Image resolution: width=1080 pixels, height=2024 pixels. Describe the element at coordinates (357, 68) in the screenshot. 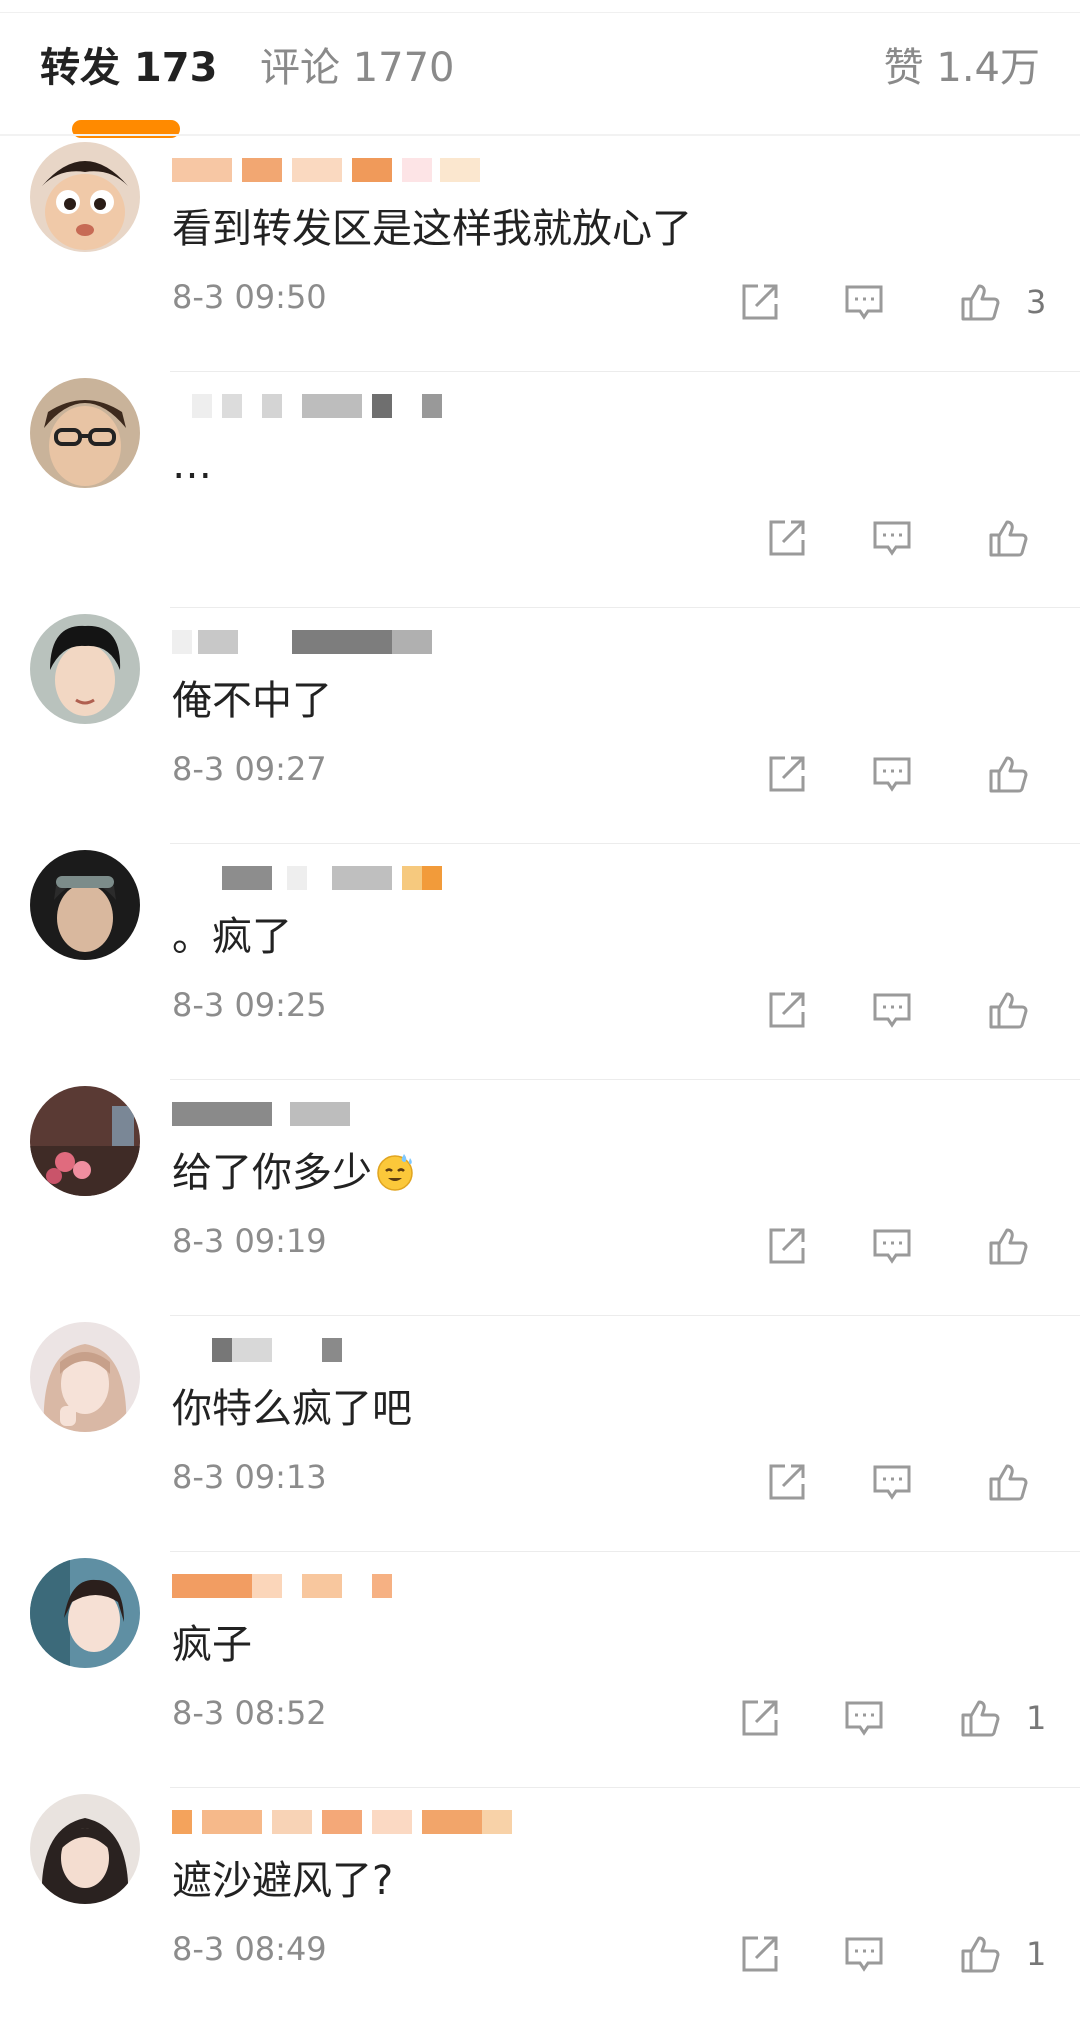

I see `tab-comments: 评论 1770` at that location.